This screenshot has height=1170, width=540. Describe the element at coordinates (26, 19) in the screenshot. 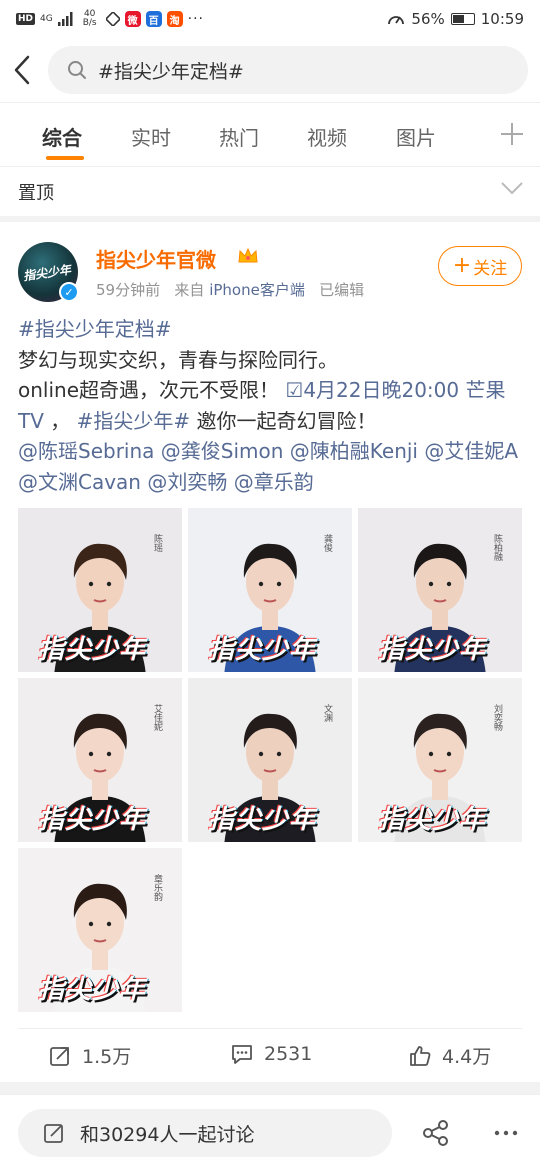

I see `hd-badge: HD` at that location.